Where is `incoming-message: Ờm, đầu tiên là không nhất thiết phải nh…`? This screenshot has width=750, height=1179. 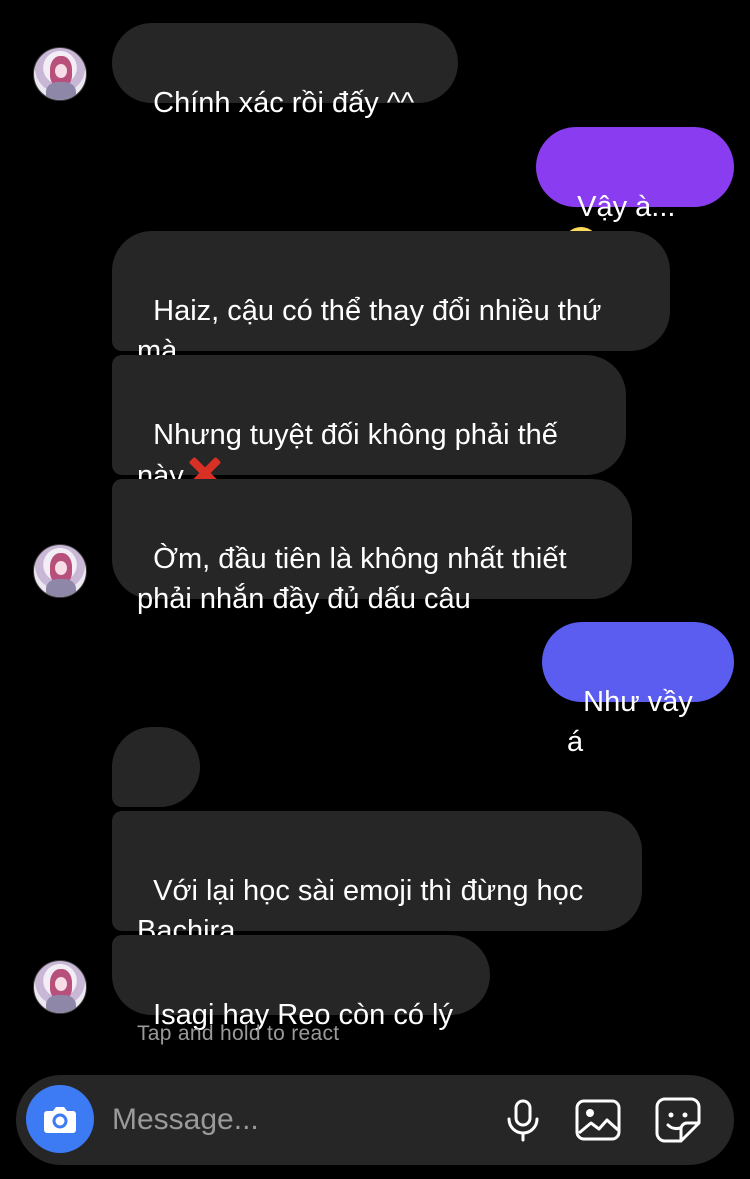
incoming-message: Ờm, đầu tiên là không nhất thiết phải nh… is located at coordinates (372, 547).